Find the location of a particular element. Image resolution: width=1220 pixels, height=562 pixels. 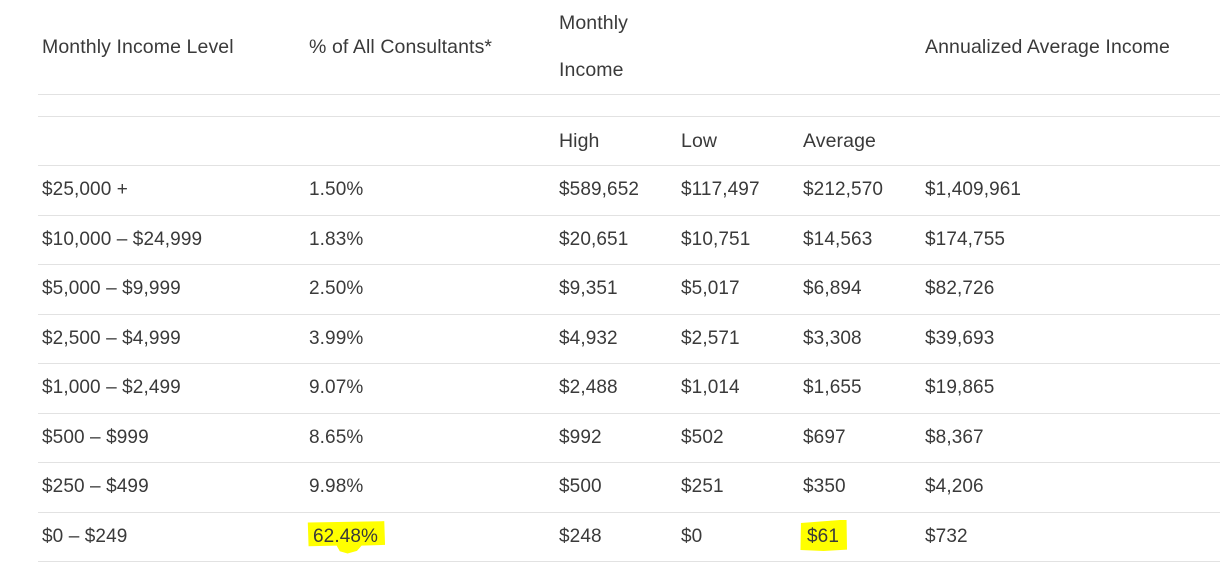

header-annualized-average-income: Annualized Average Income is located at coordinates (1070, 47).